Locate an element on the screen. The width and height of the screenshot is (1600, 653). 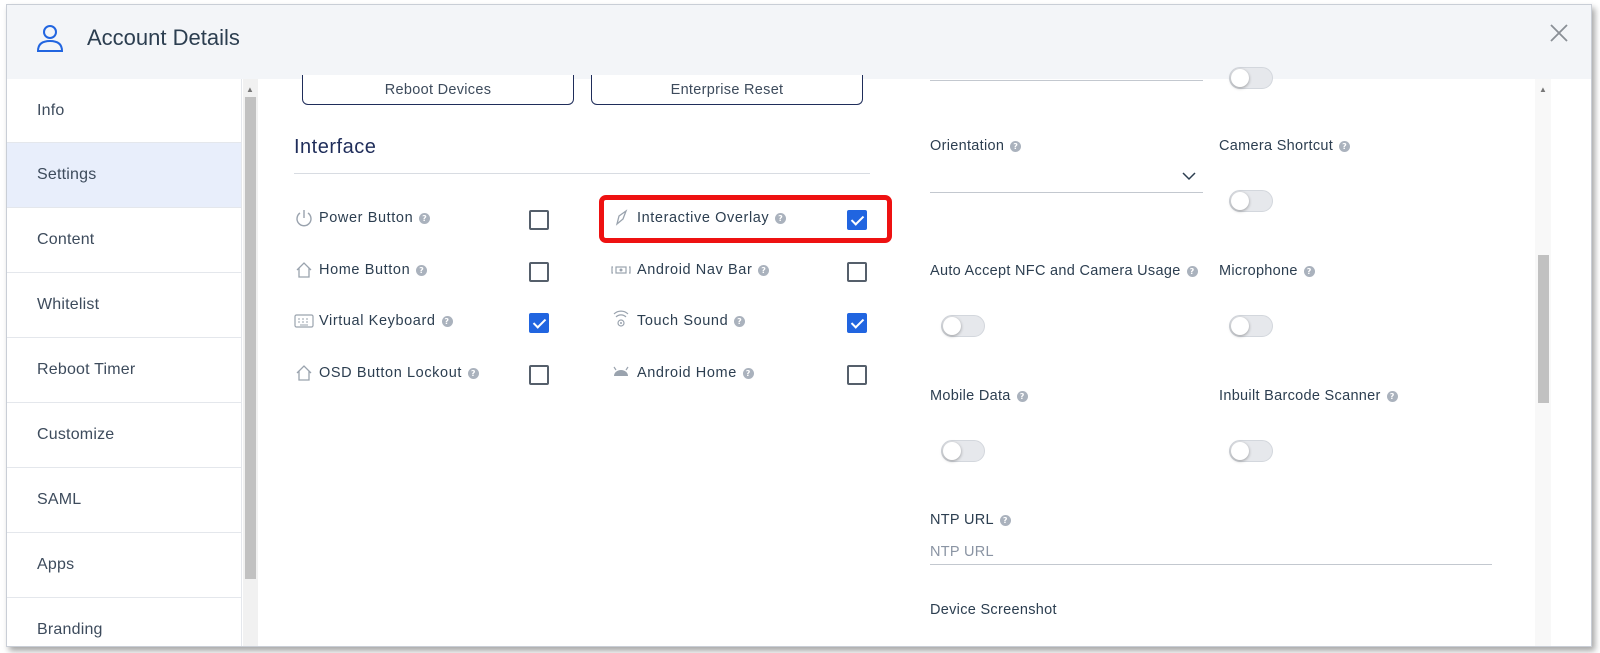
sidebar-item-label: Reboot Timer is located at coordinates (86, 369).